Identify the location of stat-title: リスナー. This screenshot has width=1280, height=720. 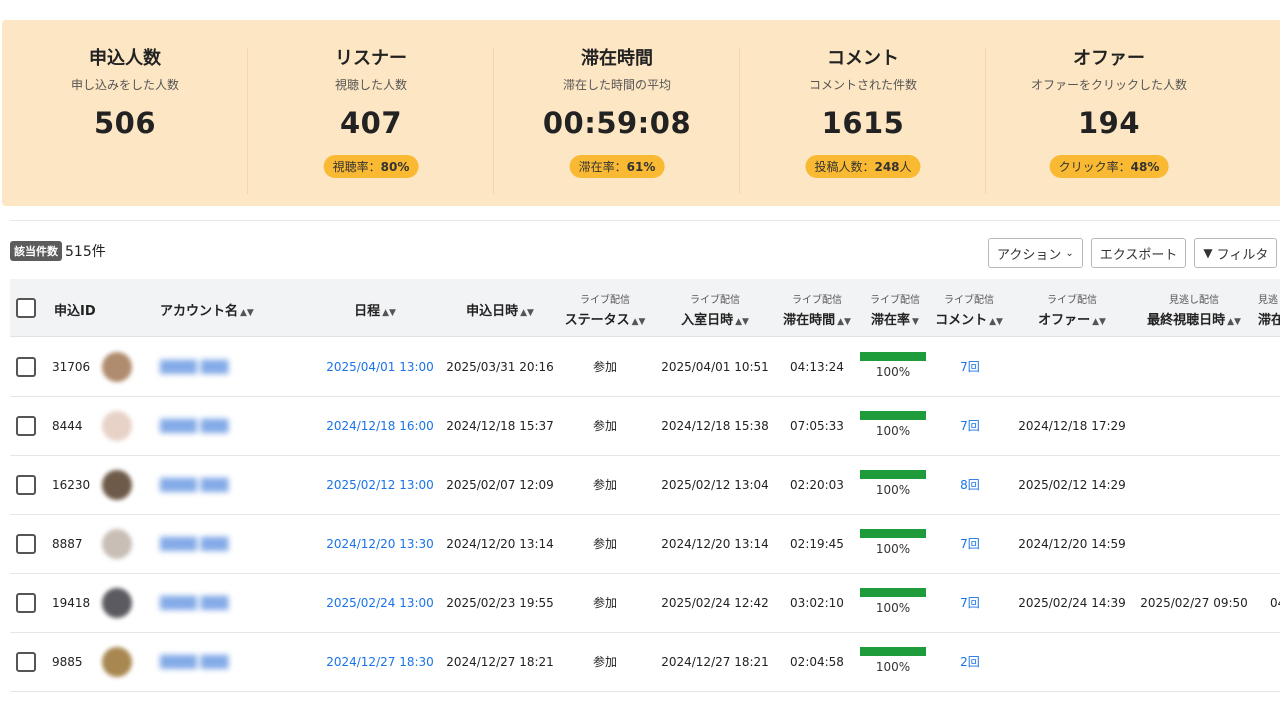
(371, 58).